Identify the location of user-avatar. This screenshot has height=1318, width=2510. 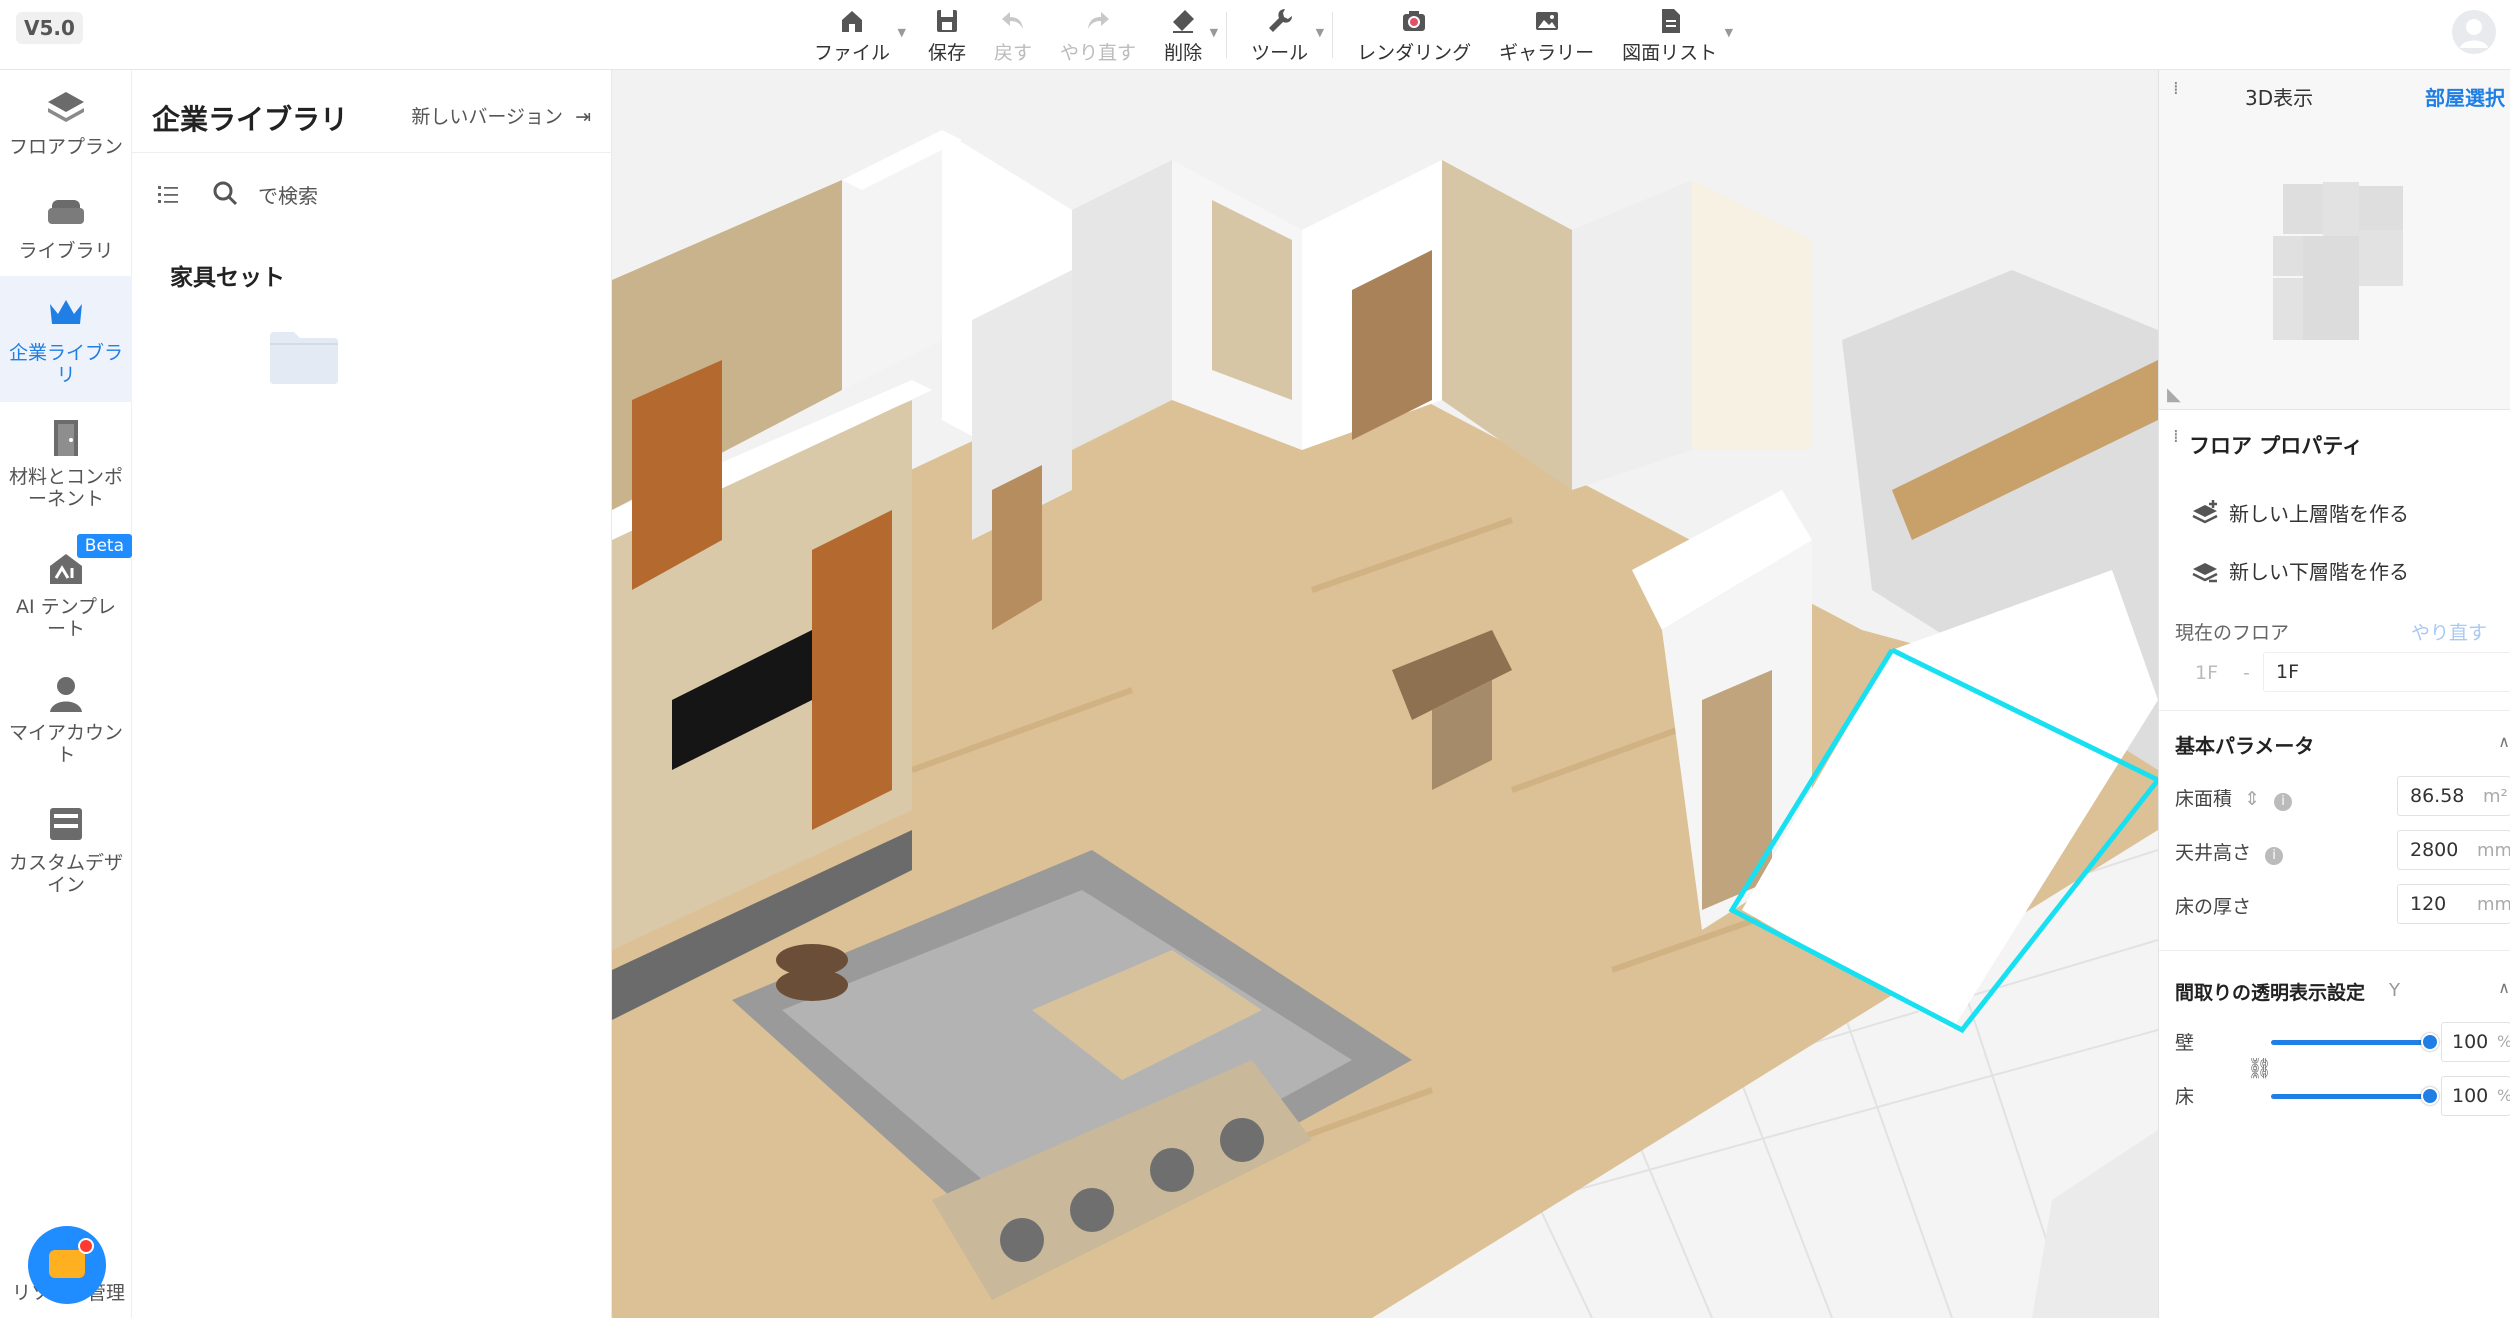
(2474, 32).